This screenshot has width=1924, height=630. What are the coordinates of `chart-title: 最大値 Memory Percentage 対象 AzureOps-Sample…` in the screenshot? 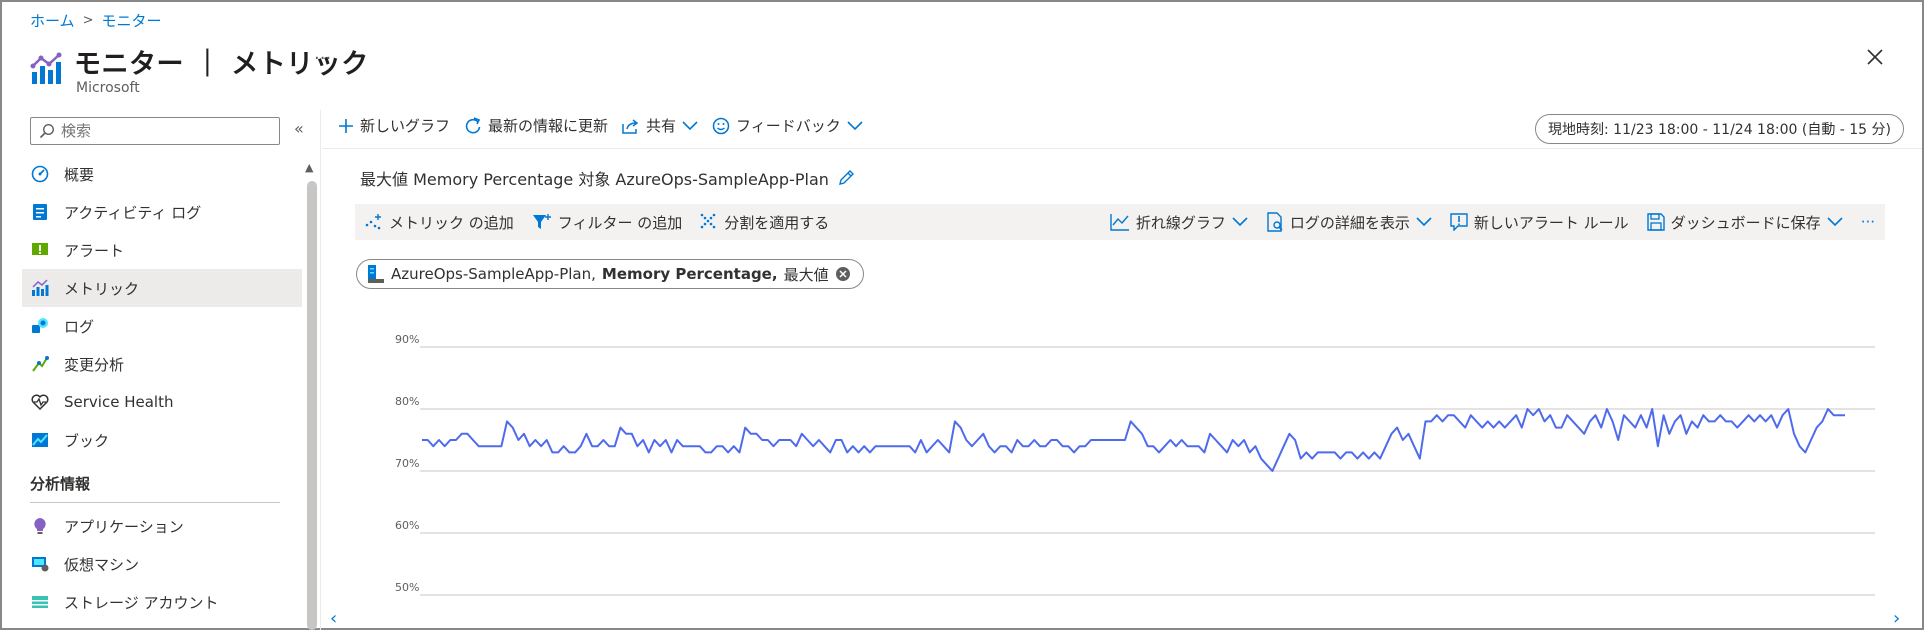 It's located at (607, 178).